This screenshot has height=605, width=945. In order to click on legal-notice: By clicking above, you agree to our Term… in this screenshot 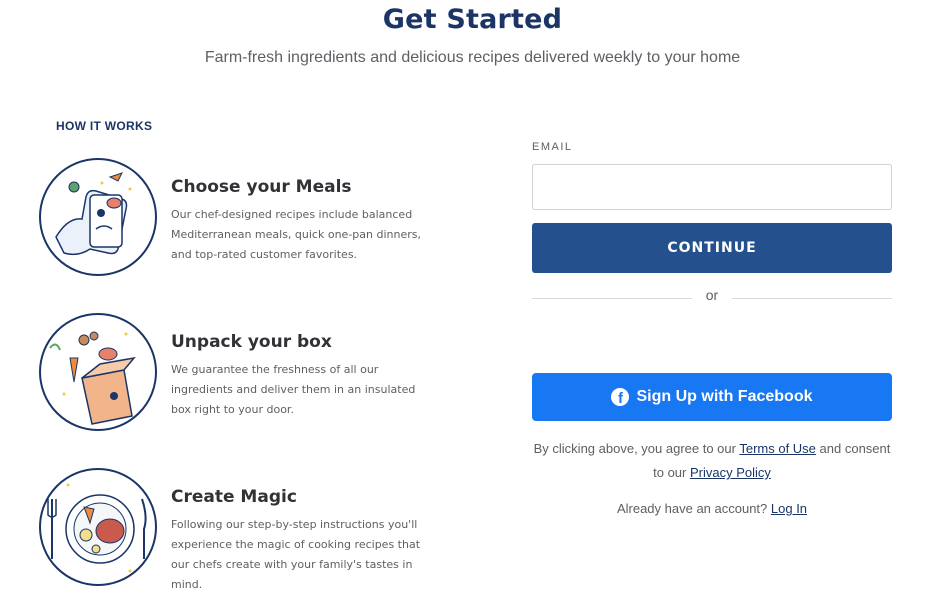, I will do `click(712, 461)`.